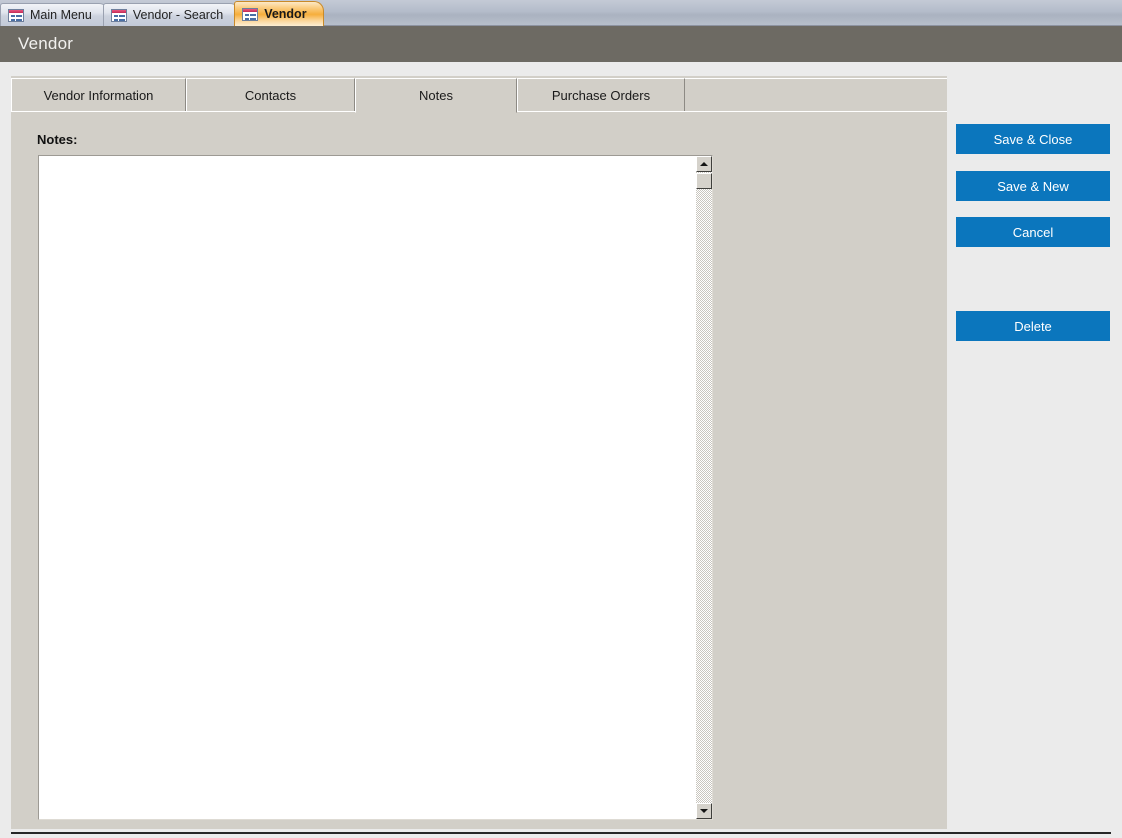 Image resolution: width=1122 pixels, height=838 pixels. I want to click on scroll-down-icon, so click(704, 811).